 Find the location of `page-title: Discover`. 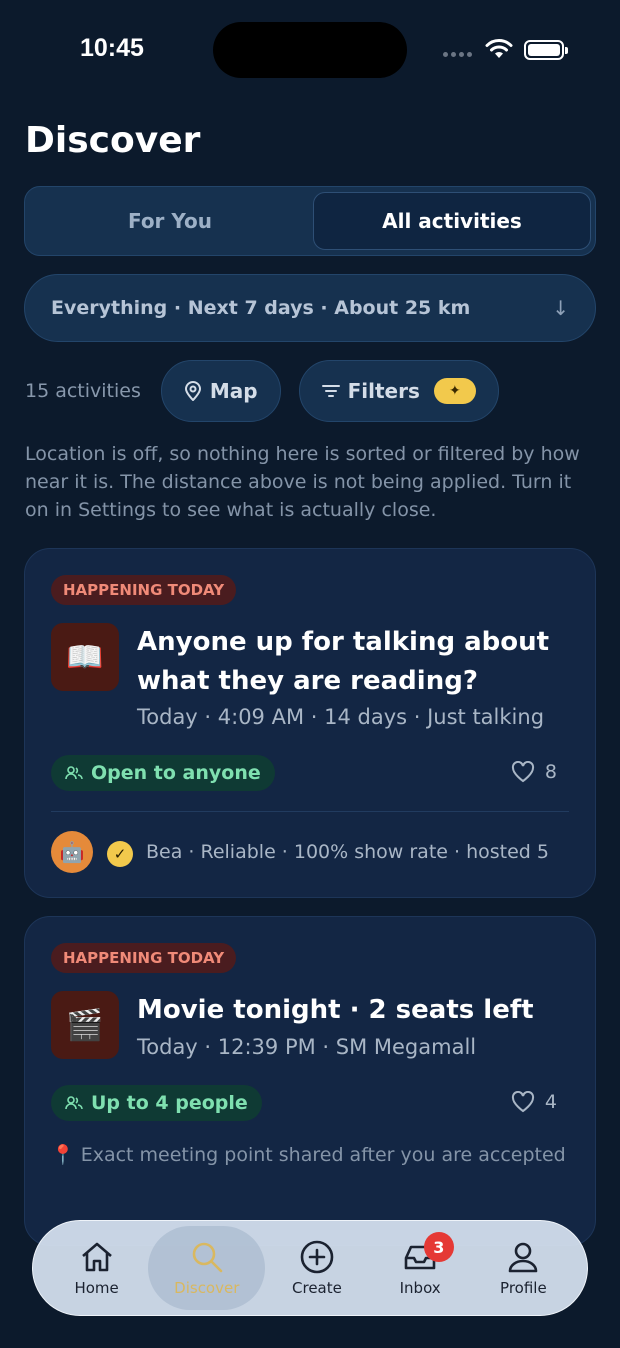

page-title: Discover is located at coordinates (113, 140).